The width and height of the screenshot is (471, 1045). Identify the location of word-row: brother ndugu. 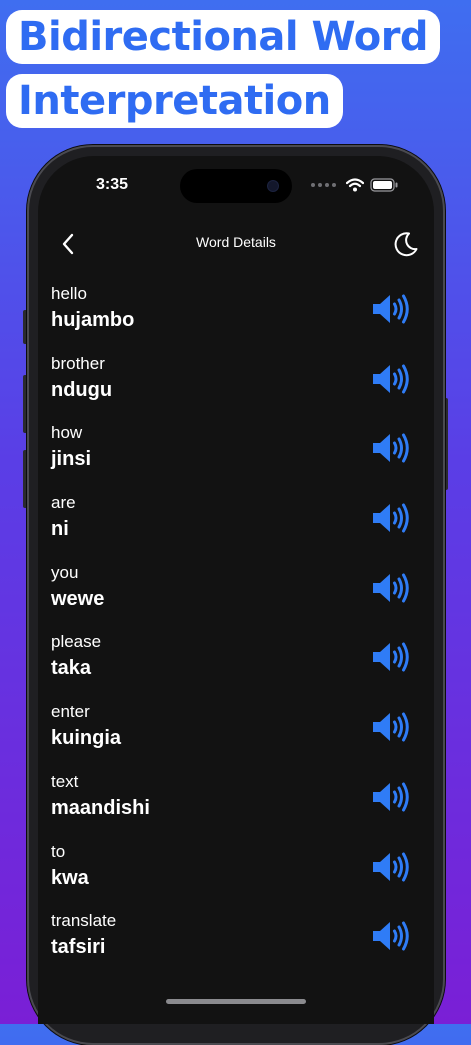
(236, 385).